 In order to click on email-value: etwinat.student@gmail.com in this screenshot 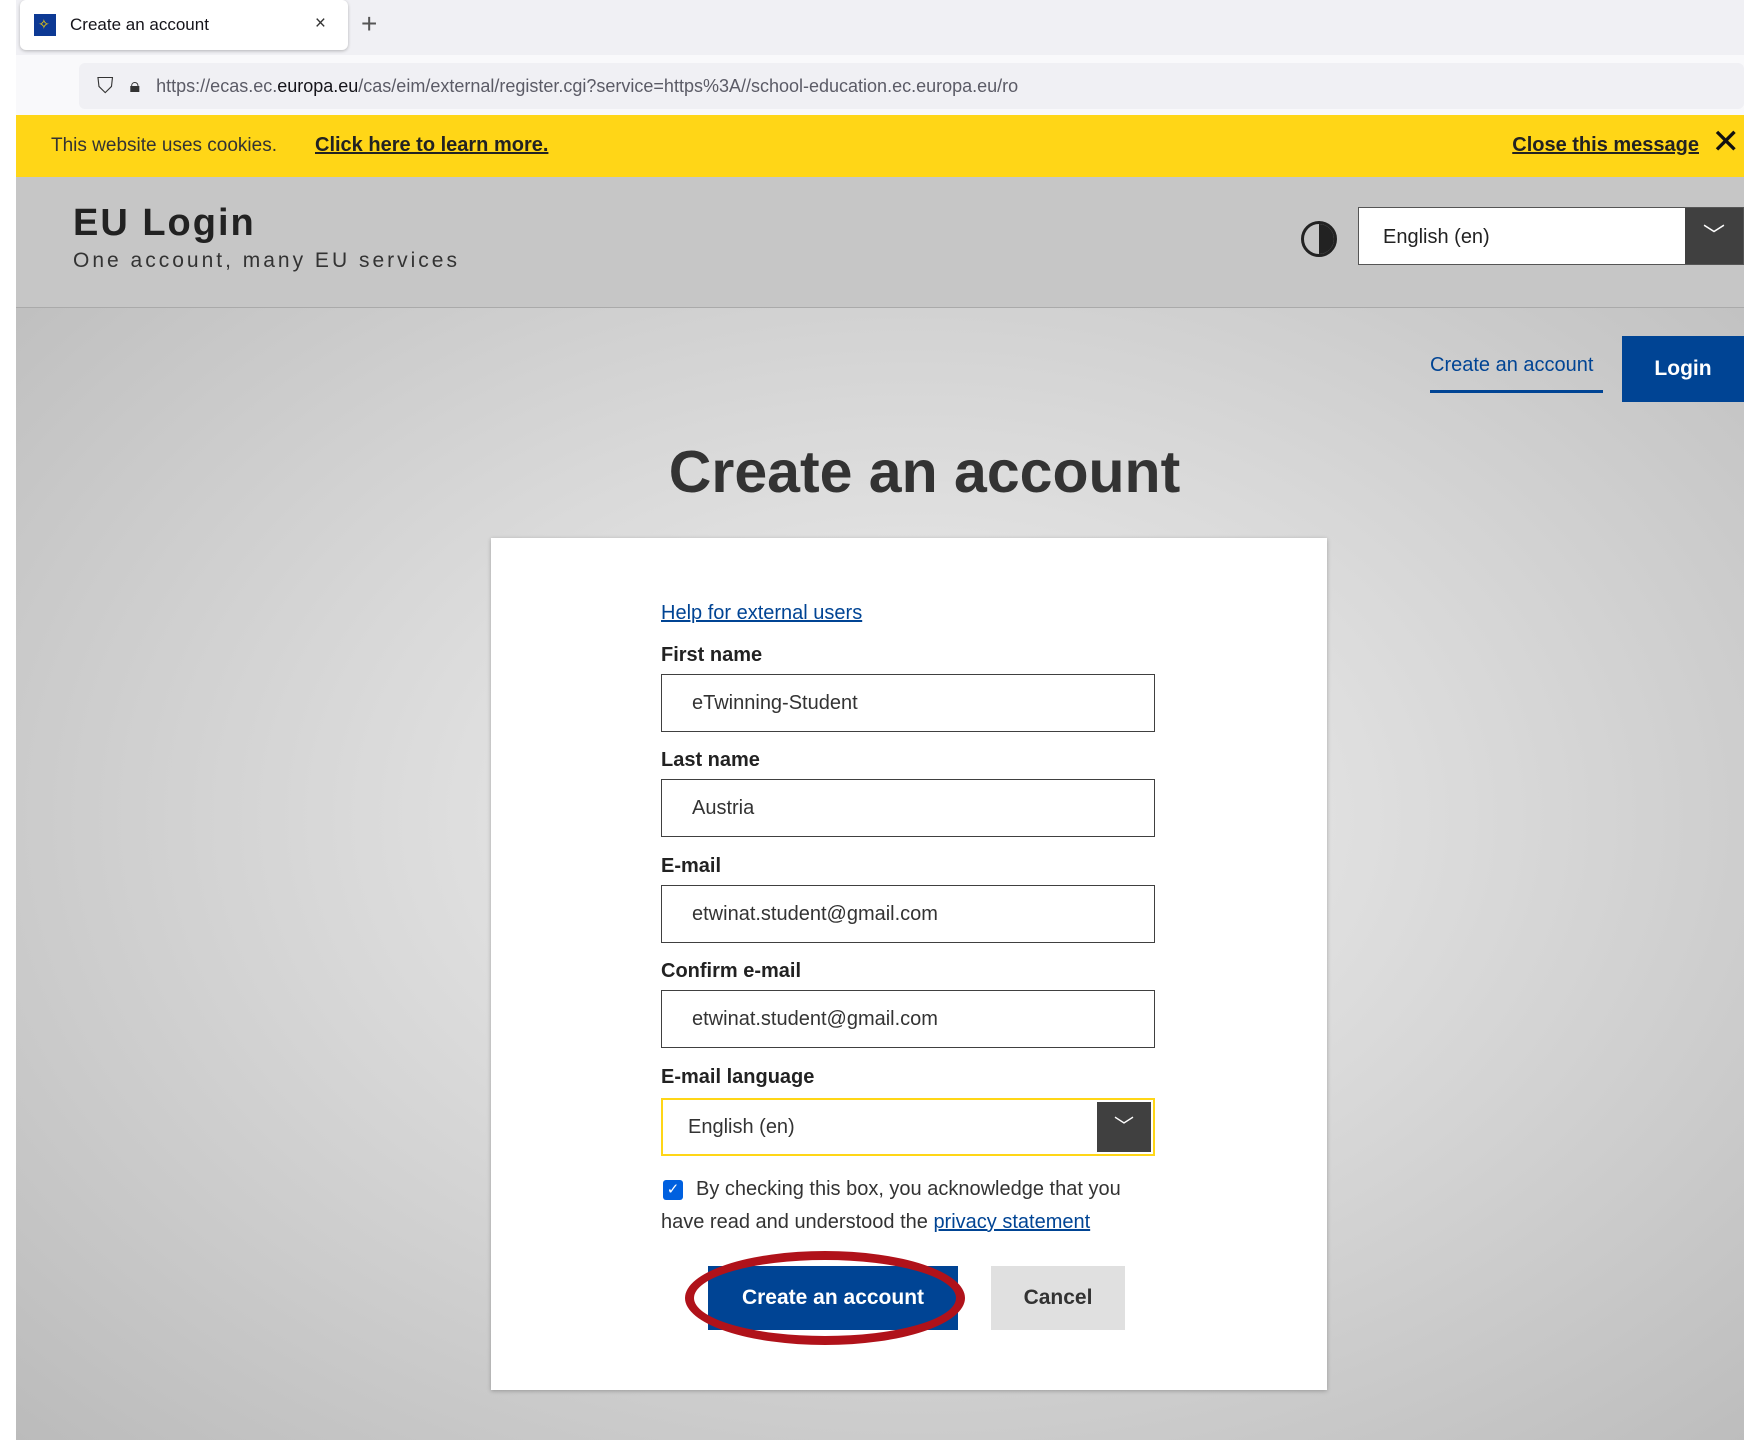, I will do `click(815, 914)`.